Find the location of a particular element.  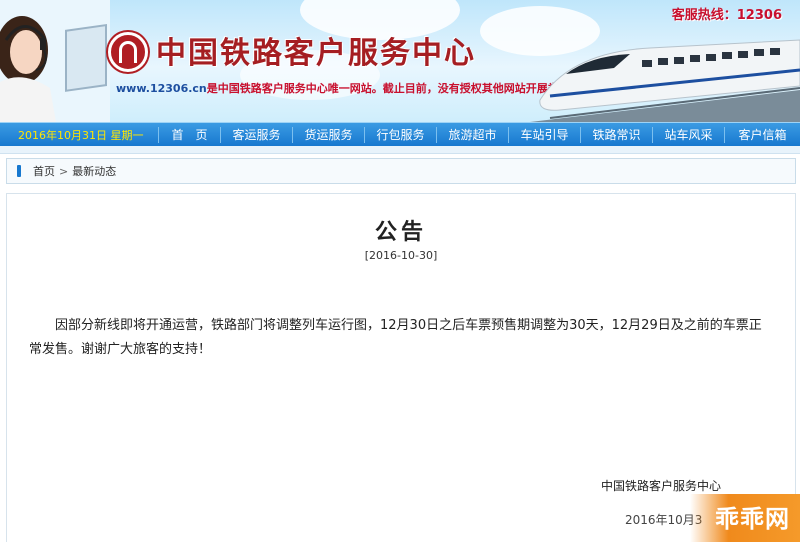

nav-date: 2016年10月31日 星期一 is located at coordinates (81, 135).